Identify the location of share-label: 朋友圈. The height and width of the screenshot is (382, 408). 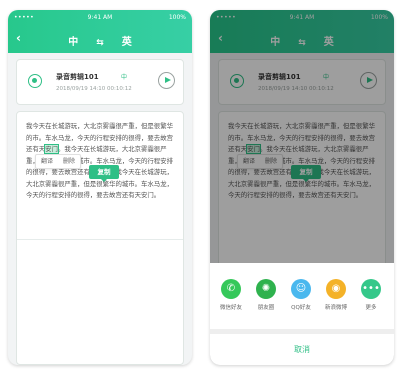
(266, 308).